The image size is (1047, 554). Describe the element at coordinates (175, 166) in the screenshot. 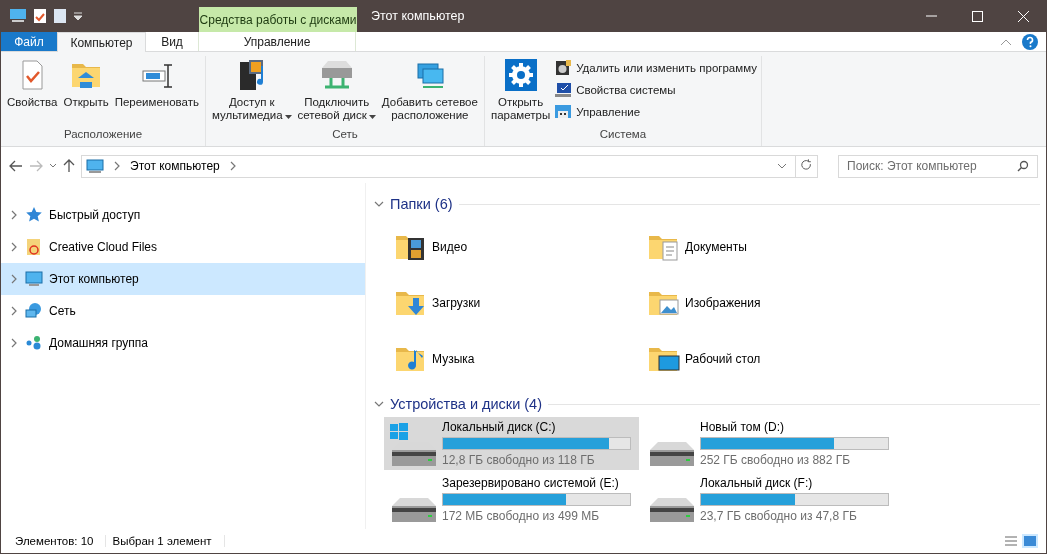

I see `breadcrumb: Этот компьютер` at that location.